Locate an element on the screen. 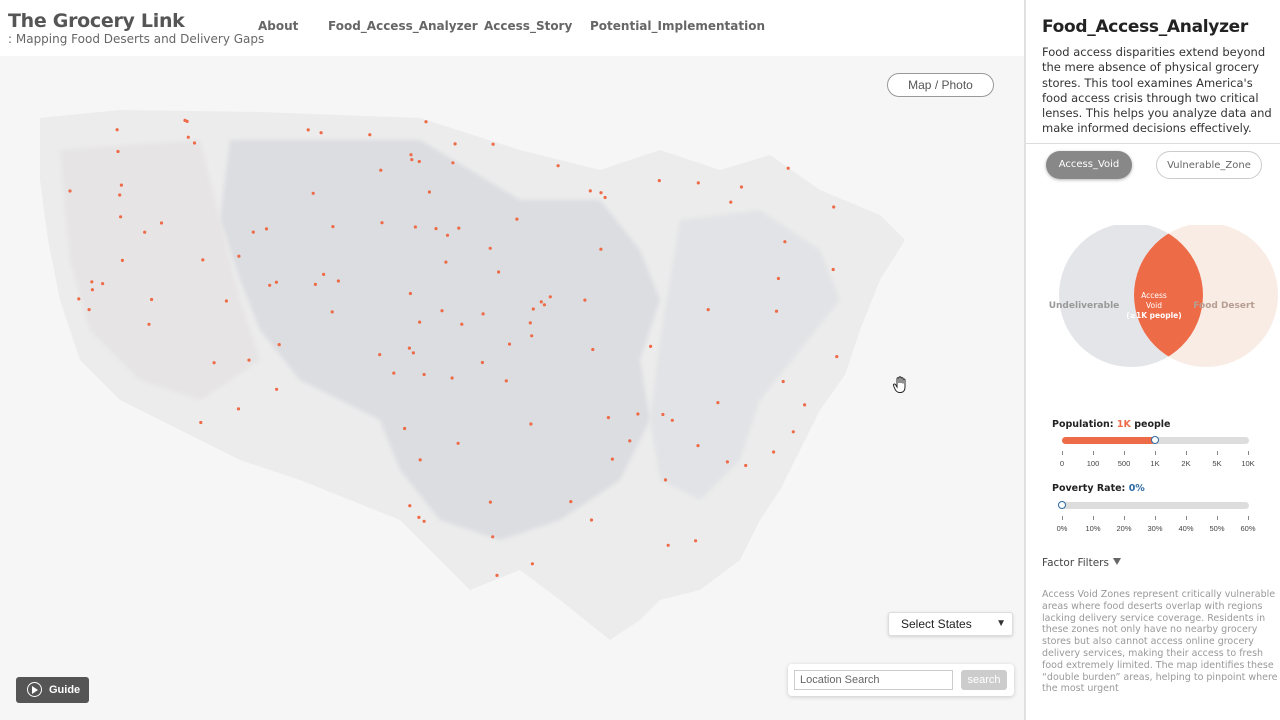 This screenshot has height=720, width=1280. population-slider-track is located at coordinates (1155, 440).